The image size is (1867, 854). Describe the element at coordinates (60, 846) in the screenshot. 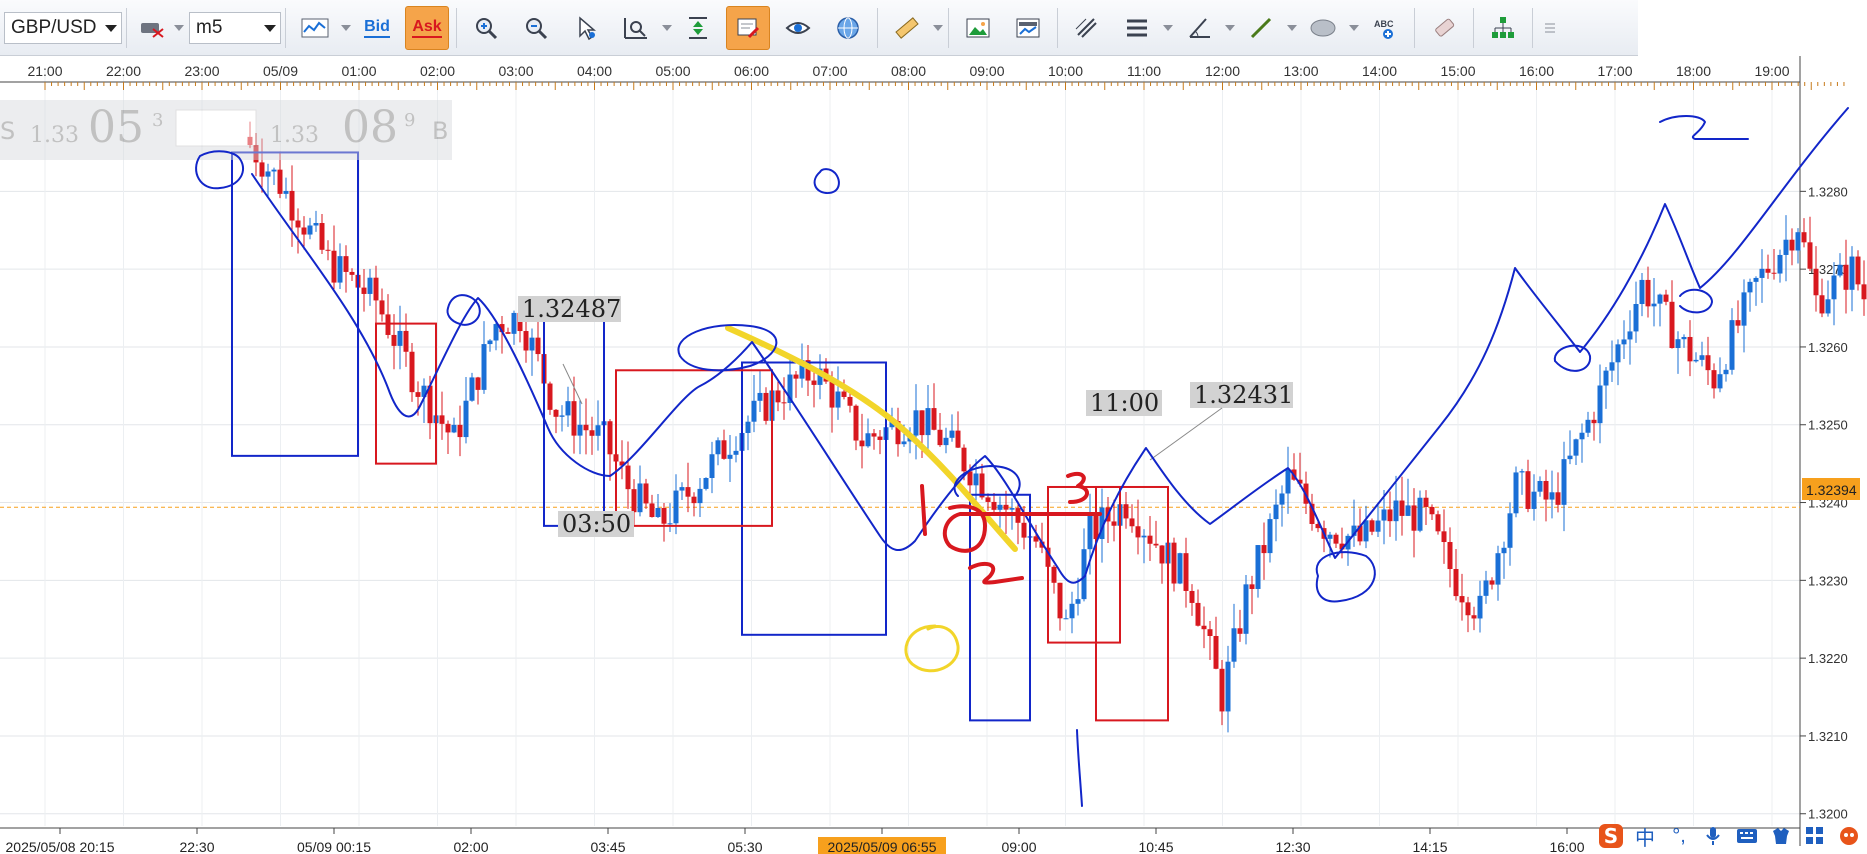

I see `time-tick-label: 2025/05/08 20:15` at that location.